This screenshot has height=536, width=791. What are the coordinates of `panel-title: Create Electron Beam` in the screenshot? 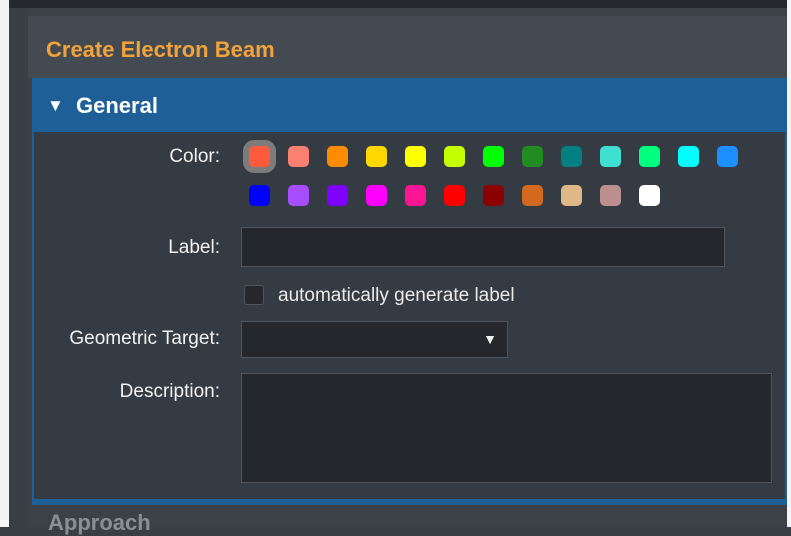 It's located at (160, 49).